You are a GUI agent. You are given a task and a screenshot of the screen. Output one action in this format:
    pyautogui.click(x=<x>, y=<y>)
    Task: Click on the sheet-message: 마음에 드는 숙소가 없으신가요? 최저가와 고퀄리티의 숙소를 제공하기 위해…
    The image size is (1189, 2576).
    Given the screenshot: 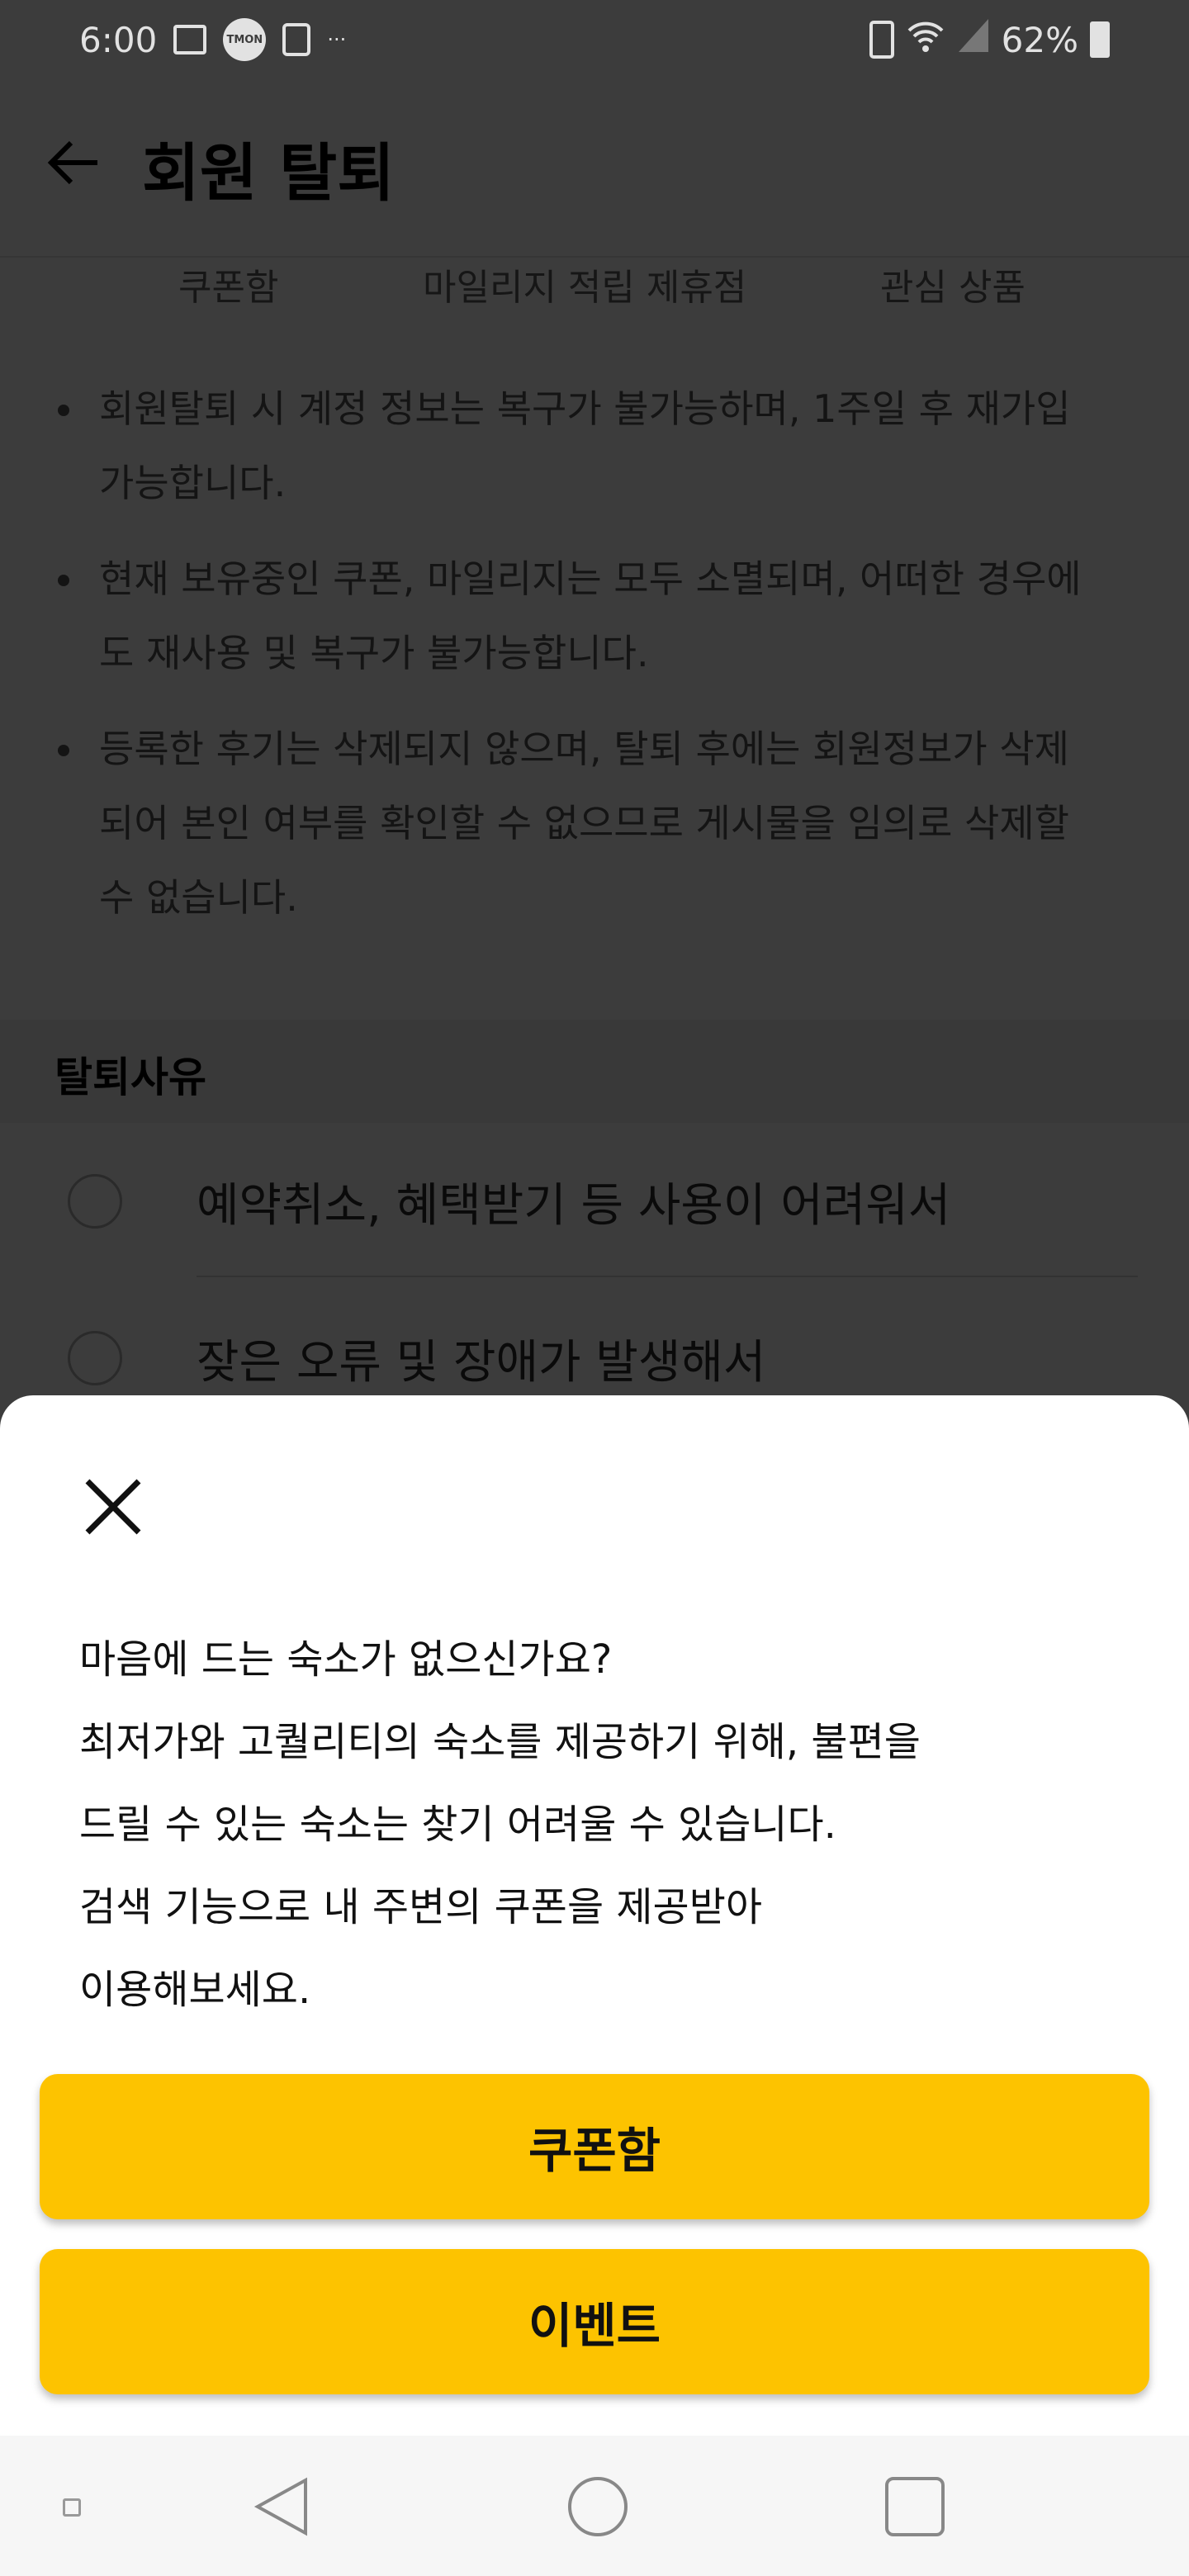 What is the action you would take?
    pyautogui.click(x=500, y=1824)
    